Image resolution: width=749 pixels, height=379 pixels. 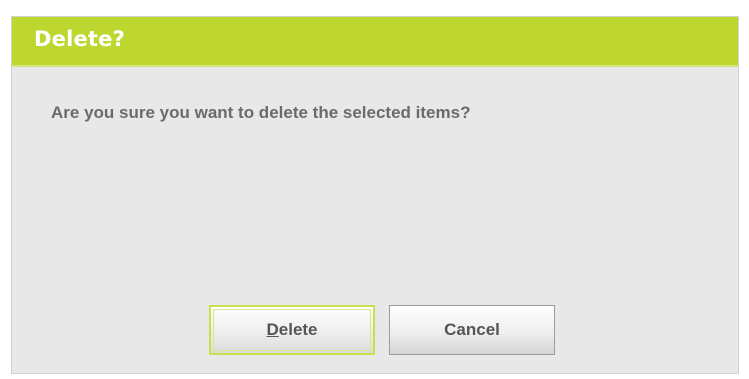 What do you see at coordinates (375, 42) in the screenshot?
I see `dialog-title-bar: Delete?` at bounding box center [375, 42].